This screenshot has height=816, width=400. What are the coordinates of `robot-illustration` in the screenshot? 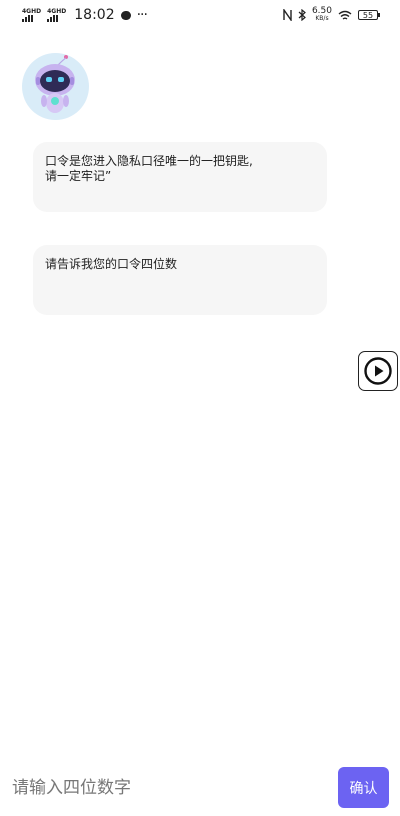 It's located at (55, 84).